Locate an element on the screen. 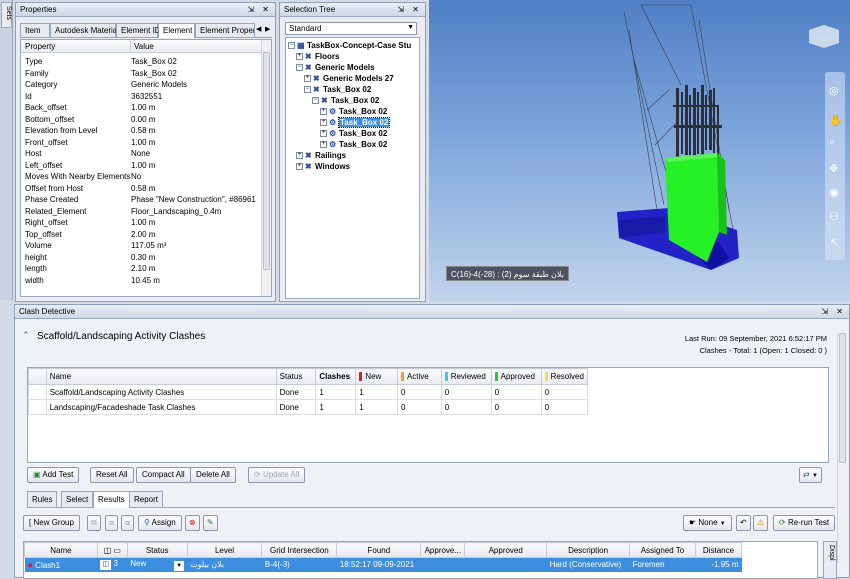 The height and width of the screenshot is (579, 850). assign-button: ⚲ Assign is located at coordinates (160, 523).